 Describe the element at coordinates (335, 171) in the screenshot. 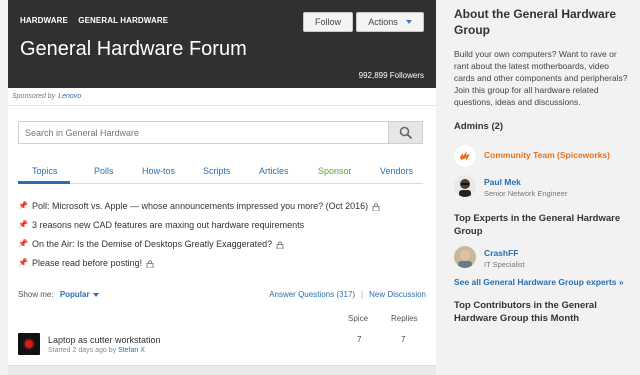

I see `tab-sponsor: Sponsor` at that location.